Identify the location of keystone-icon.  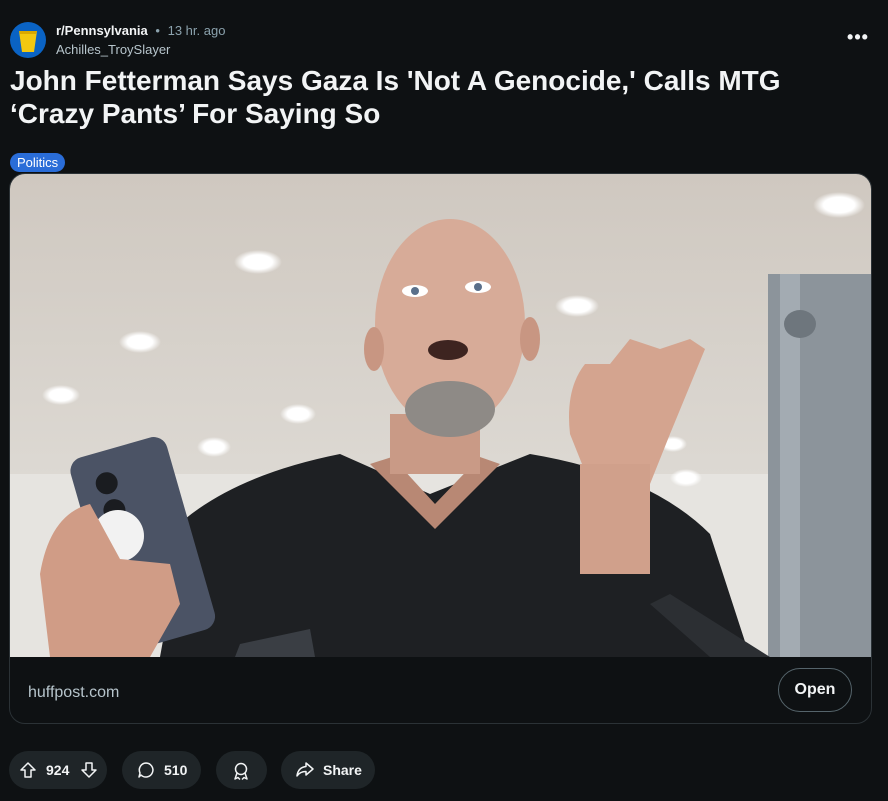
(28, 41).